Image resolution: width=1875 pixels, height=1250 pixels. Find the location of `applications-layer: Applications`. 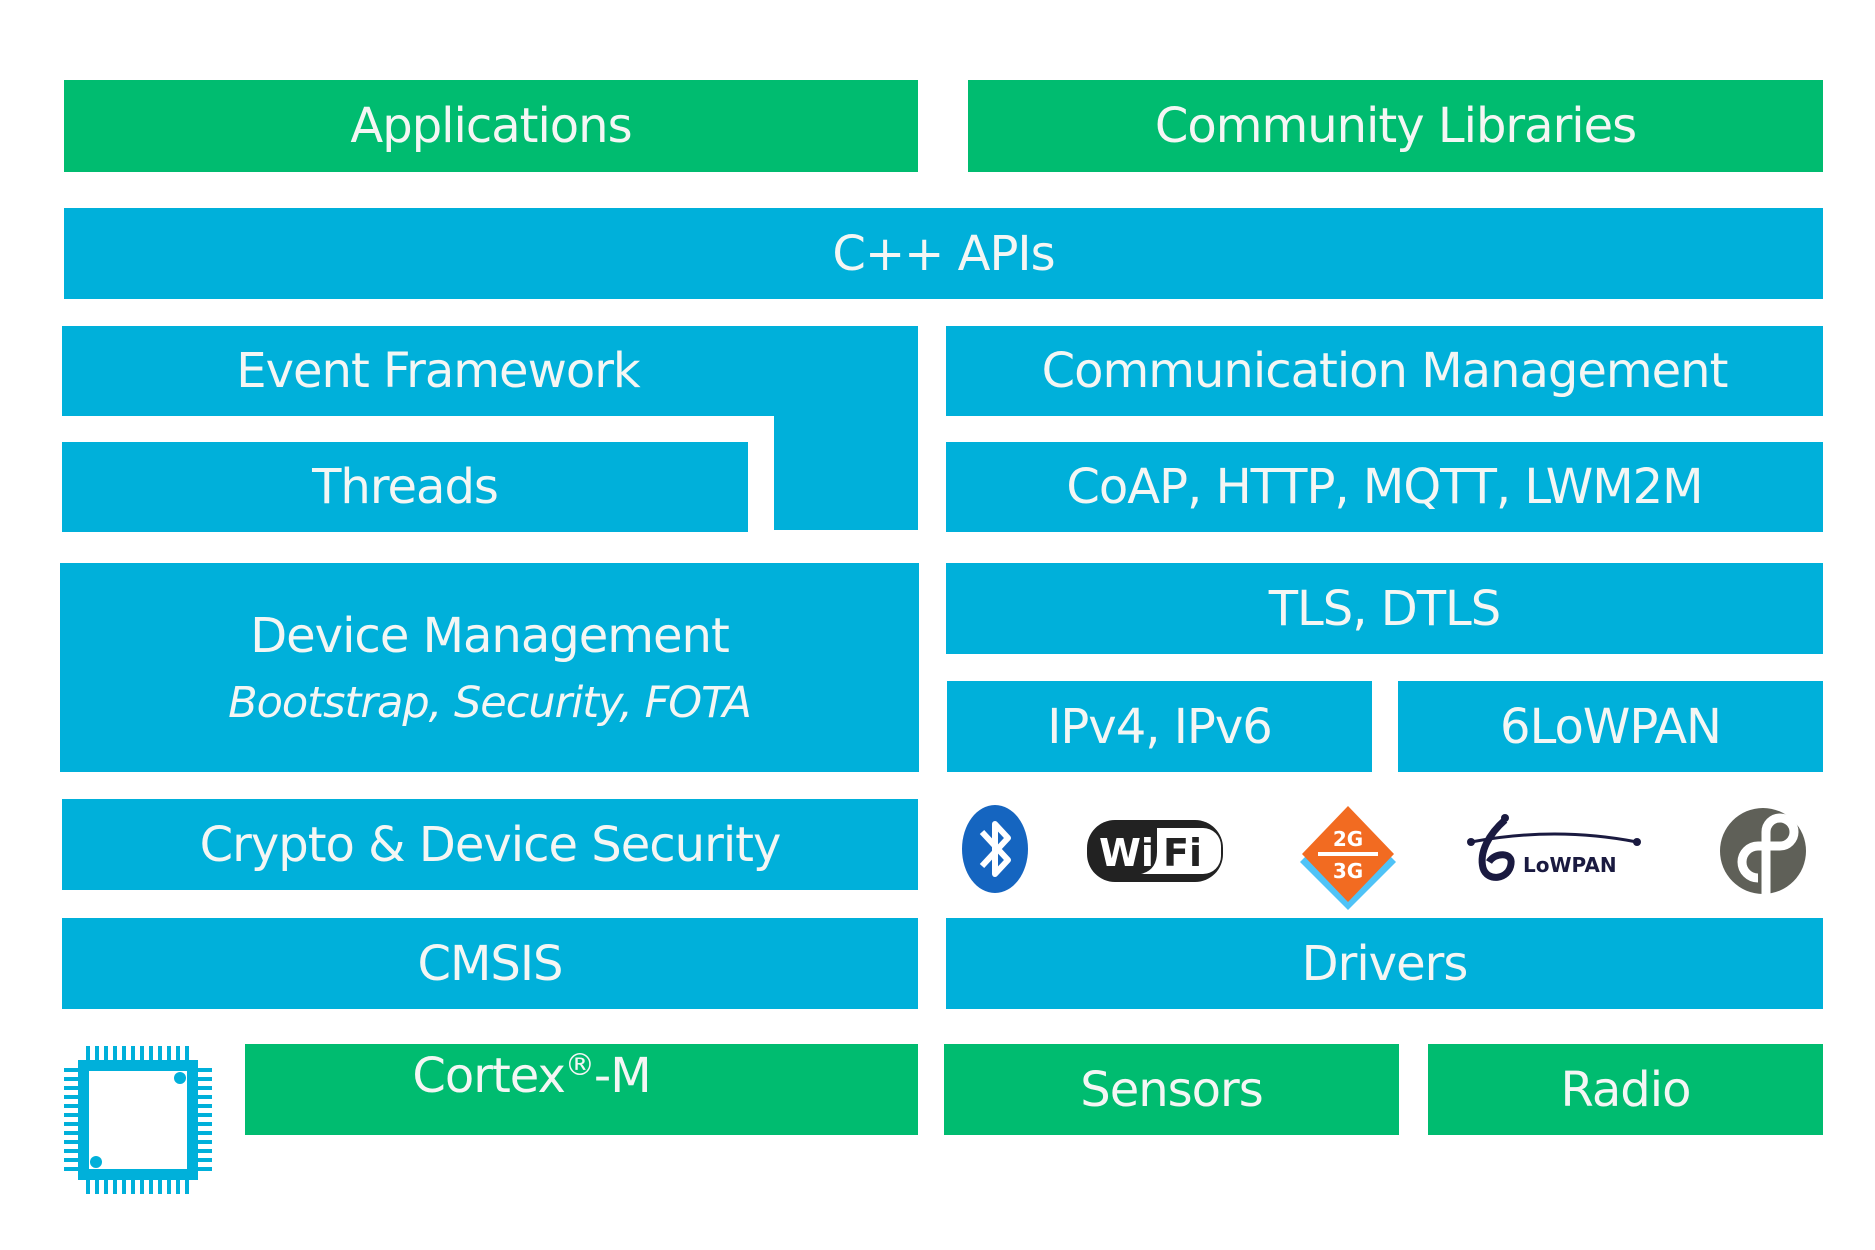

applications-layer: Applications is located at coordinates (491, 126).